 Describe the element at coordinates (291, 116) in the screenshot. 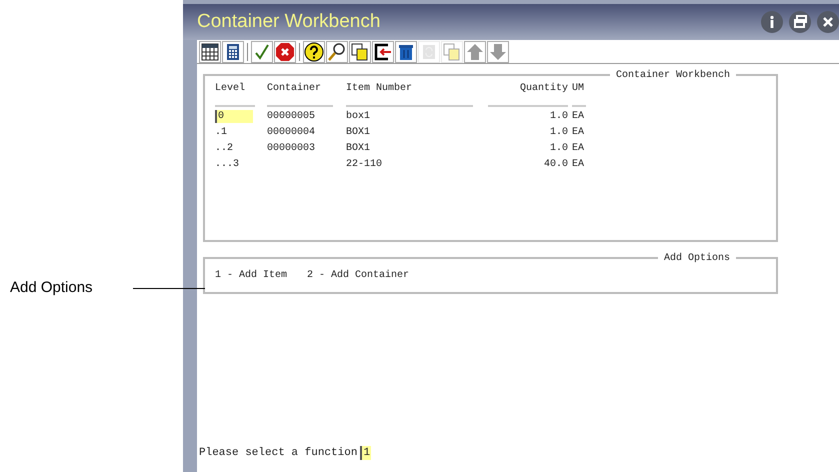

I see `table-cell: 00000005` at that location.